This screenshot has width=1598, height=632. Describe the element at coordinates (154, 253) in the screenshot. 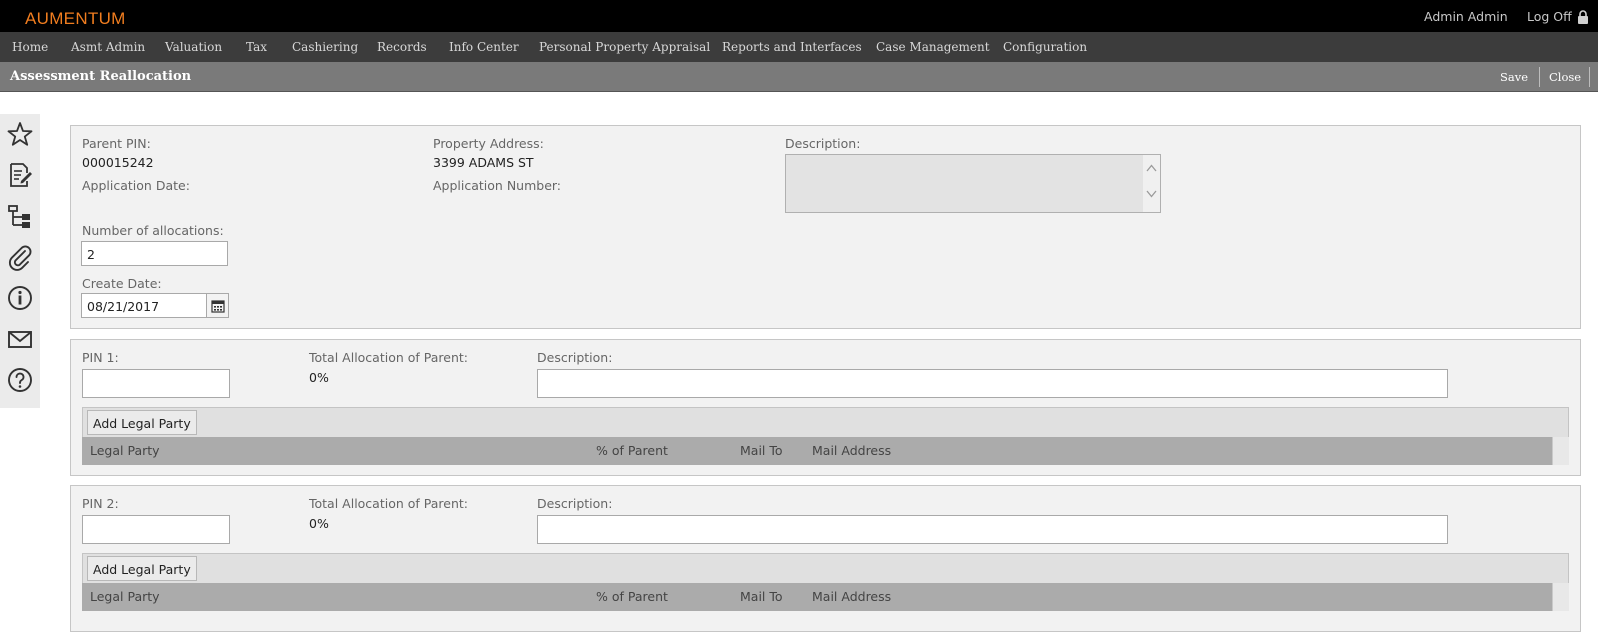

I see `number-of-allocations-input: 2` at that location.